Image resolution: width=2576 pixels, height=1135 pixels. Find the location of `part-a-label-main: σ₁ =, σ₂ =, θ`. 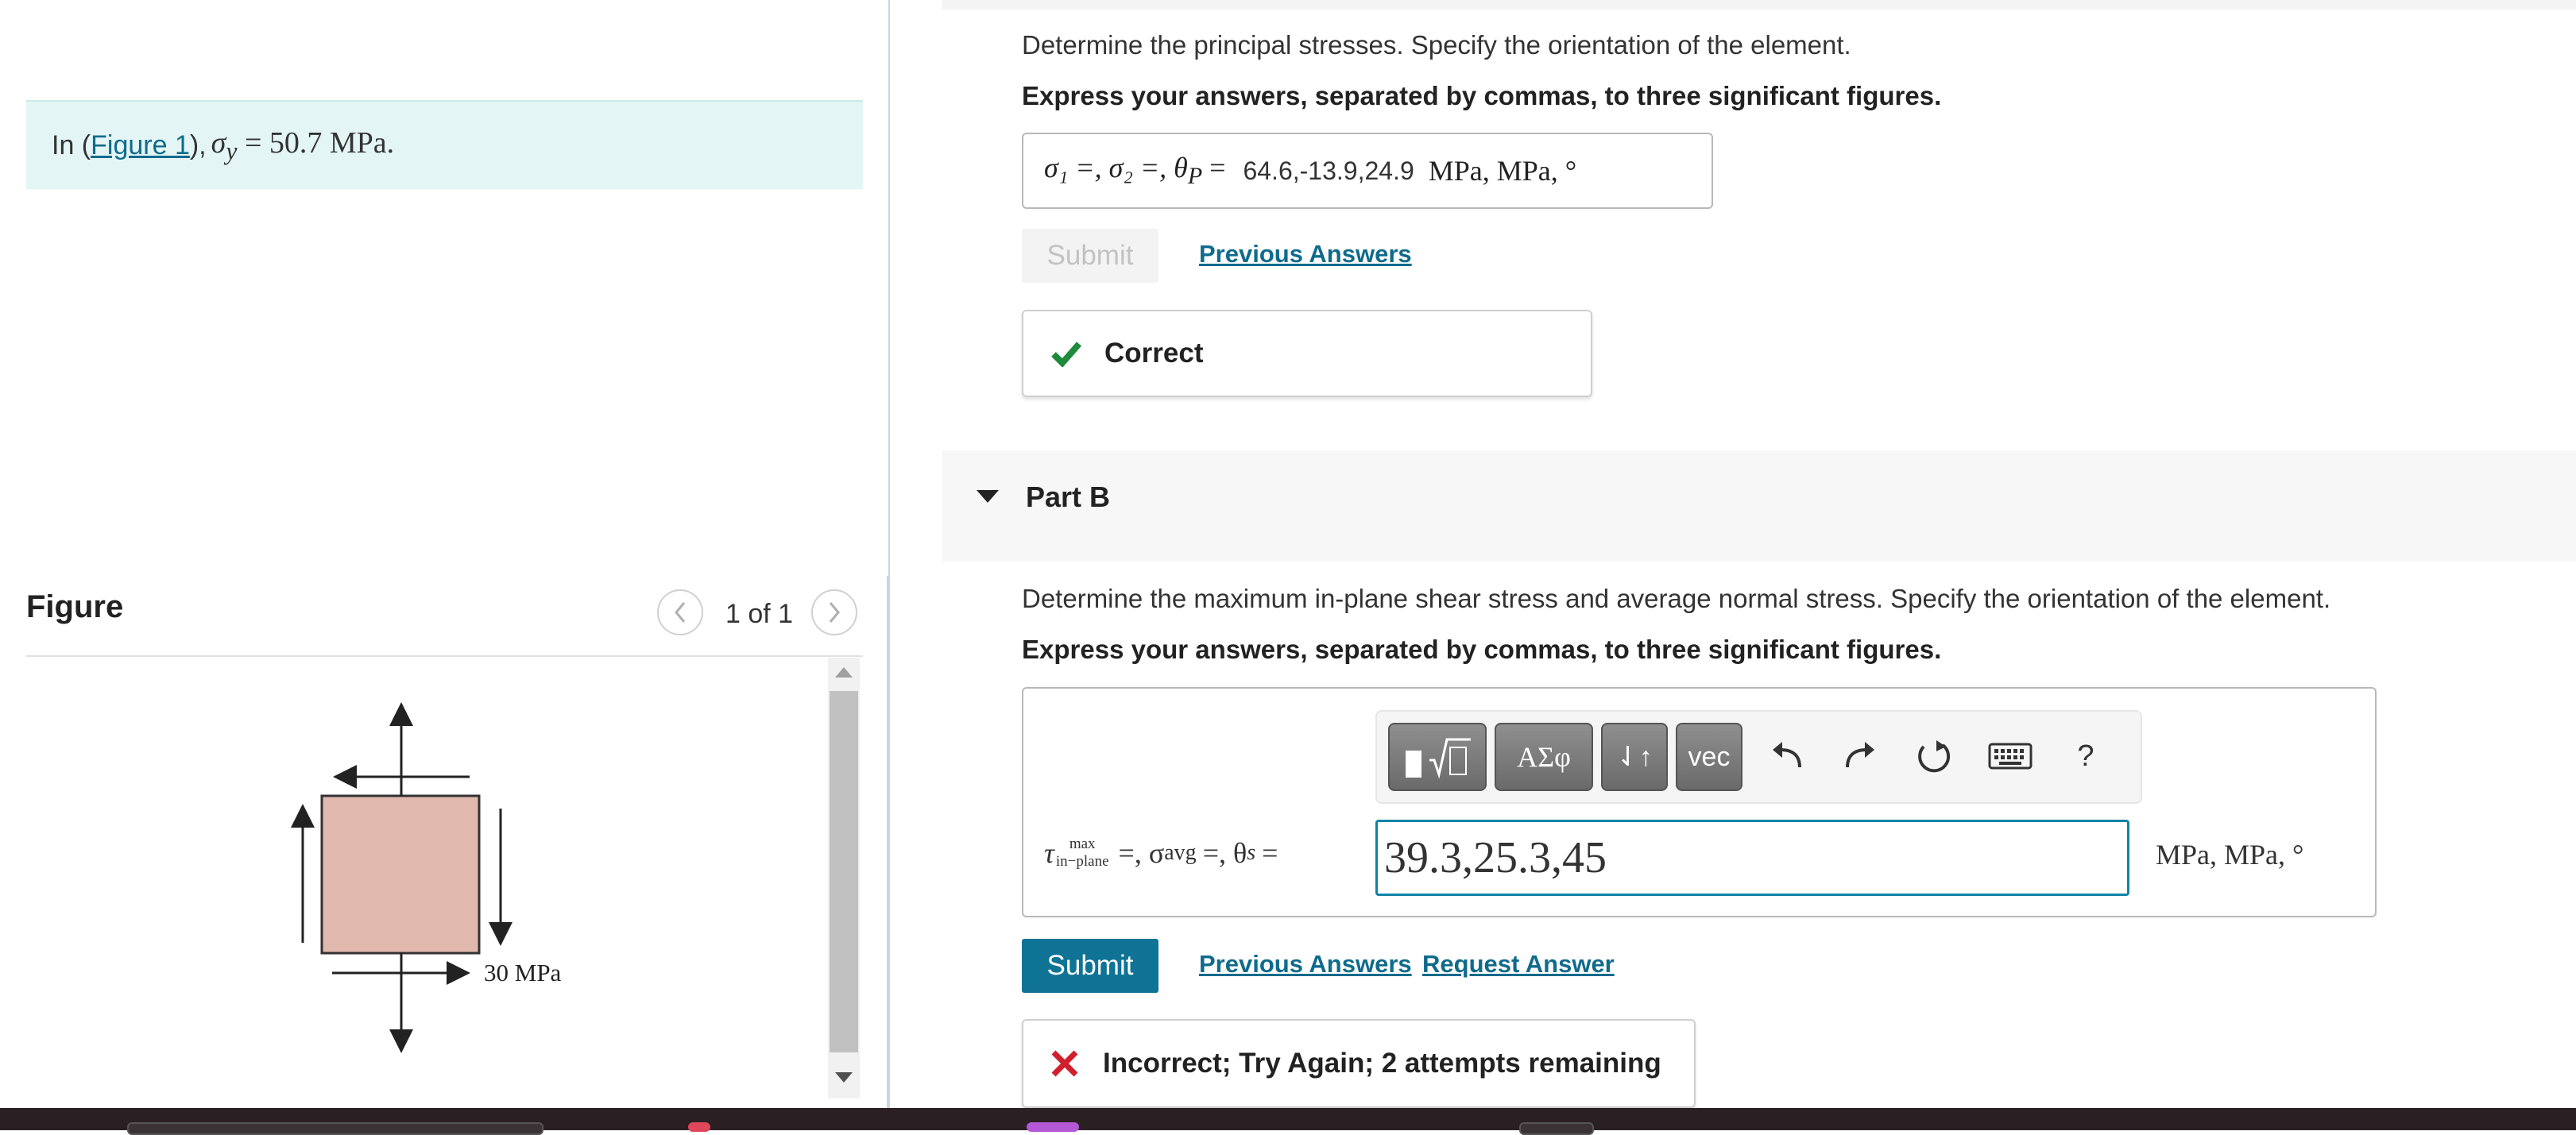

part-a-label-main: σ₁ =, σ₂ =, θ is located at coordinates (1116, 168).